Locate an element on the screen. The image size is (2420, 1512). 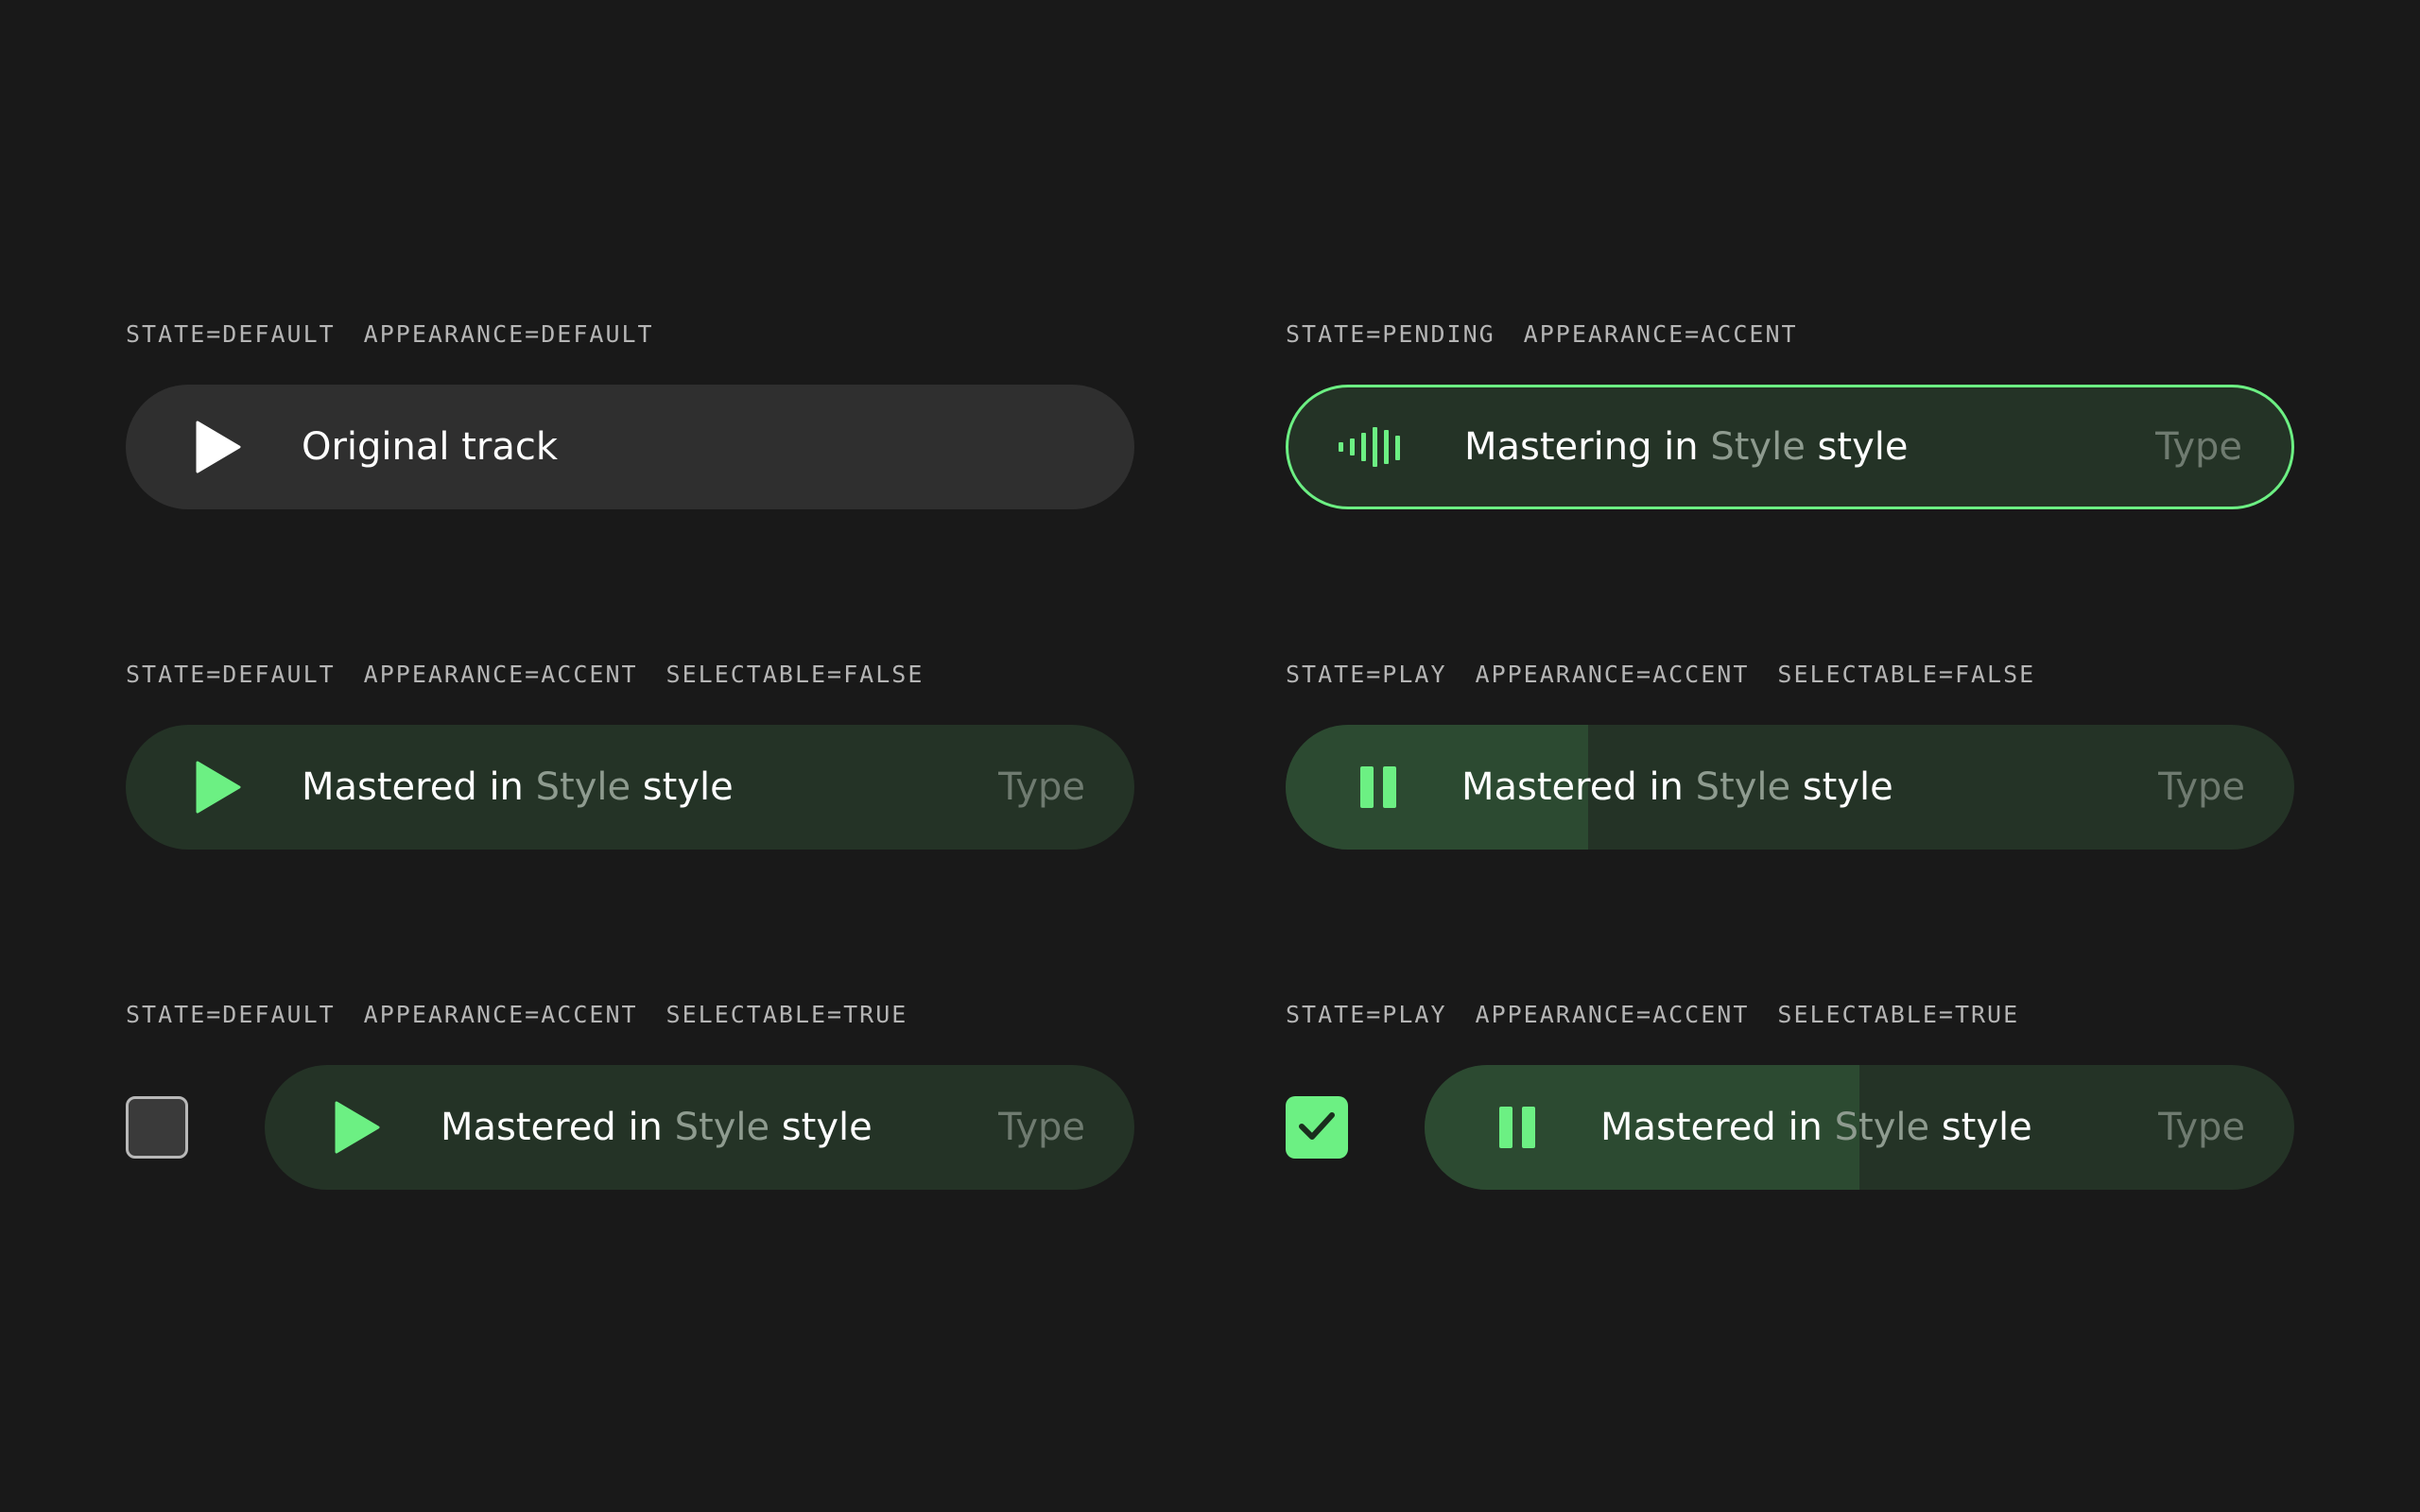
variant-caption: STATE=PENDING APPEARANCE=ACCENT is located at coordinates (1542, 333).